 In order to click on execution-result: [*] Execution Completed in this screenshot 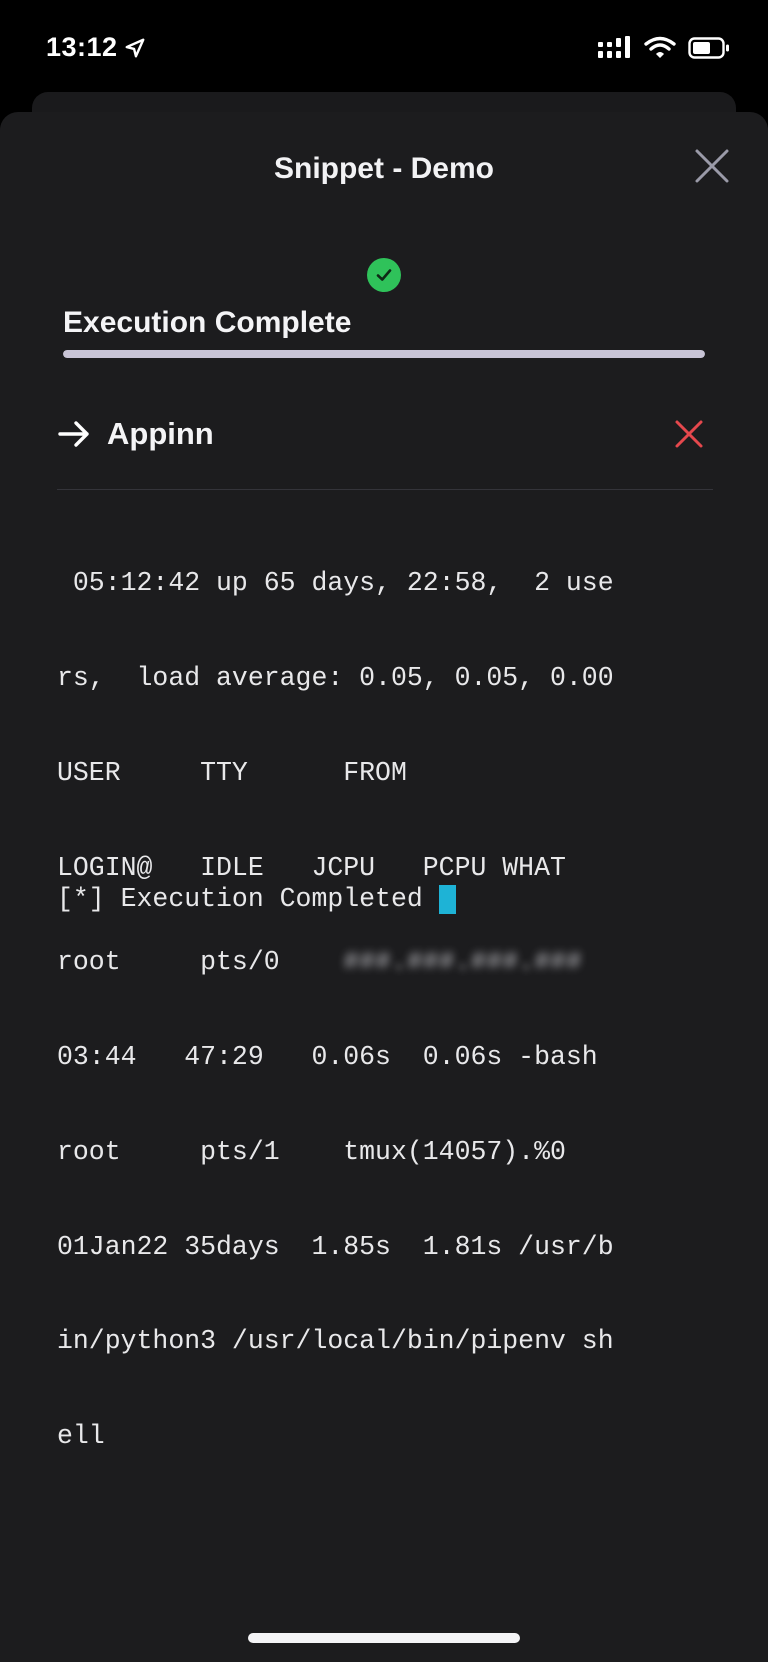, I will do `click(256, 900)`.